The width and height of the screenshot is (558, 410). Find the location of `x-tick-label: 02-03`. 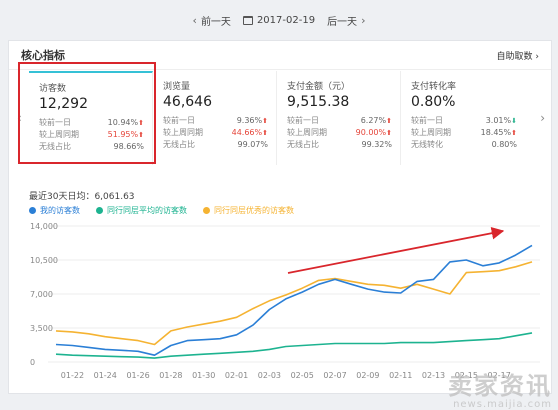

x-tick-label: 02-03 is located at coordinates (269, 375).